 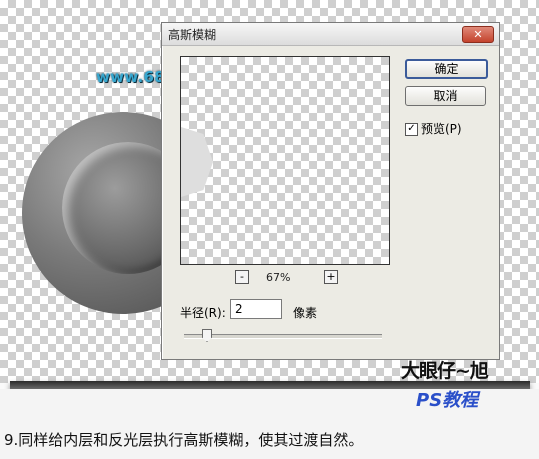 What do you see at coordinates (197, 162) in the screenshot?
I see `preview-shape` at bounding box center [197, 162].